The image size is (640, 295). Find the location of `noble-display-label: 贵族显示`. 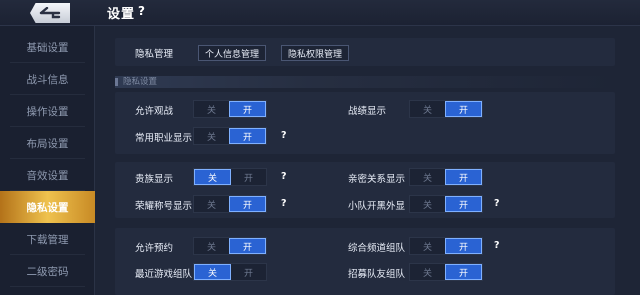

noble-display-label: 贵族显示 is located at coordinates (154, 179).